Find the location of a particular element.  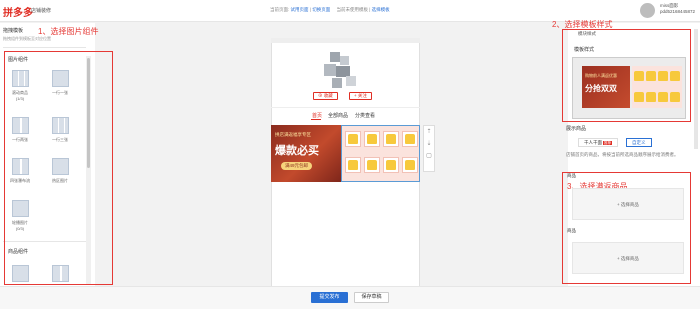

phone-status-bar is located at coordinates (345, 40).